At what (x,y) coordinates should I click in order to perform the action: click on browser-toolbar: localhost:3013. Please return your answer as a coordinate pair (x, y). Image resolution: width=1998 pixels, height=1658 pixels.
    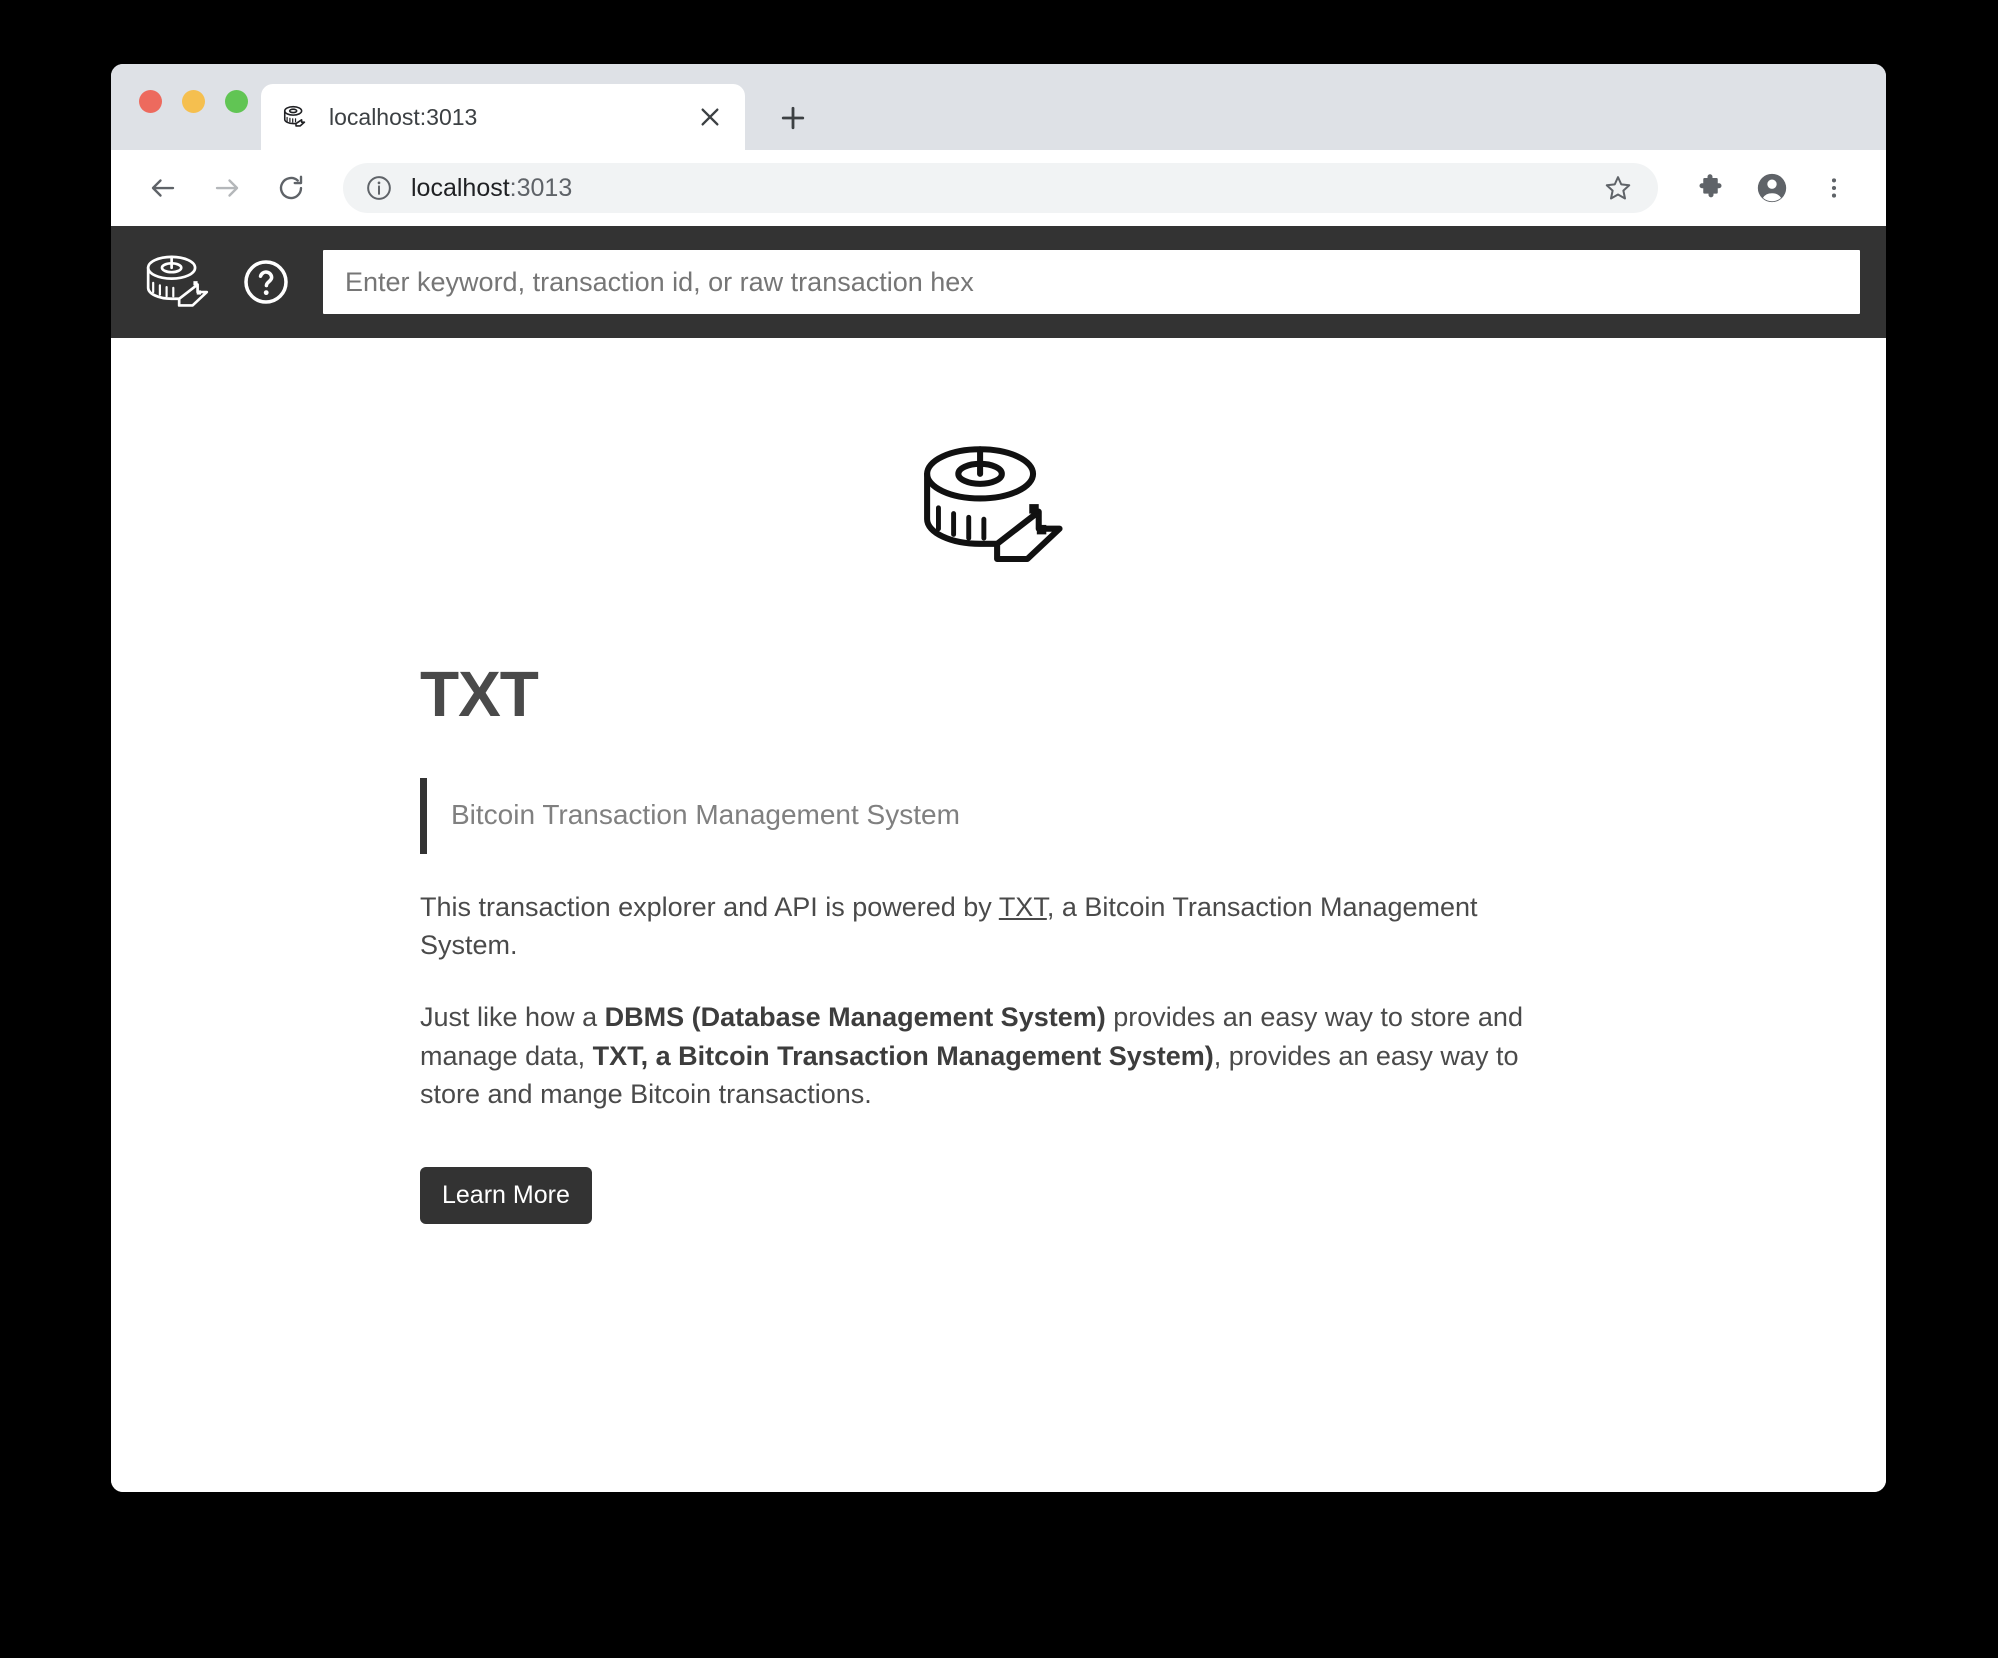
    Looking at the image, I should click on (998, 188).